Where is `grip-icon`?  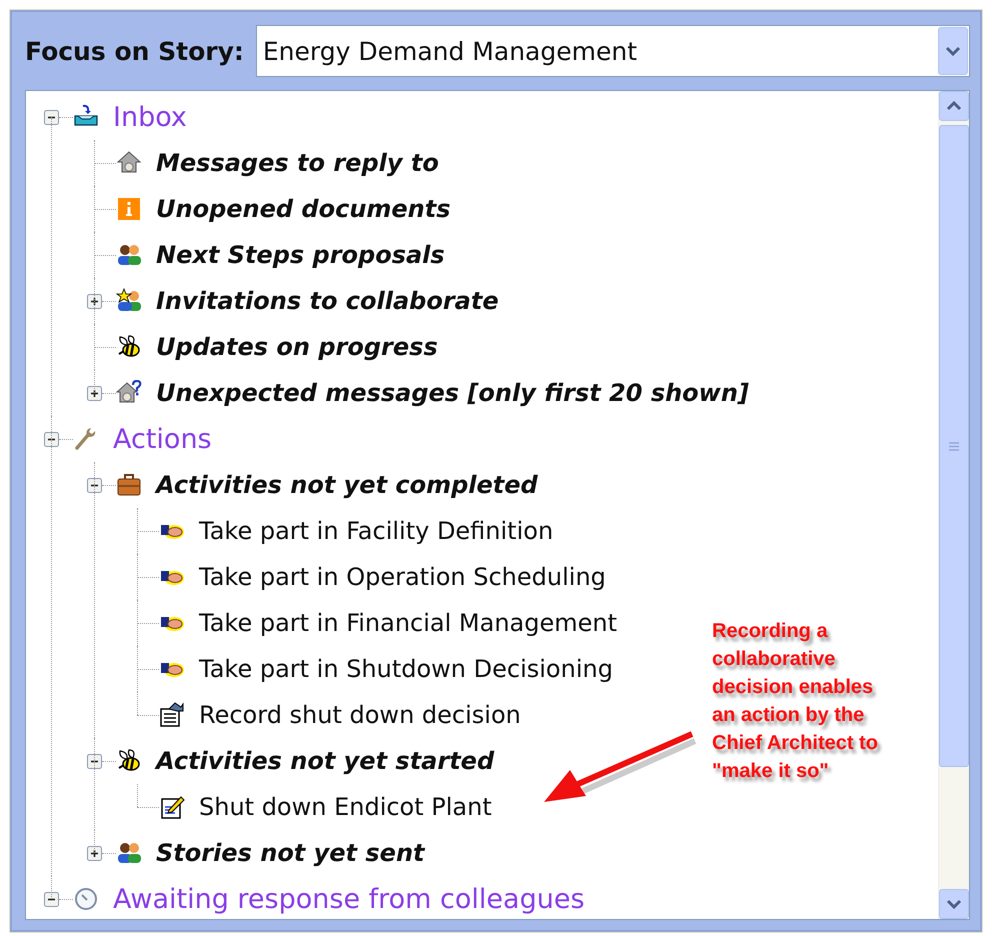 grip-icon is located at coordinates (954, 446).